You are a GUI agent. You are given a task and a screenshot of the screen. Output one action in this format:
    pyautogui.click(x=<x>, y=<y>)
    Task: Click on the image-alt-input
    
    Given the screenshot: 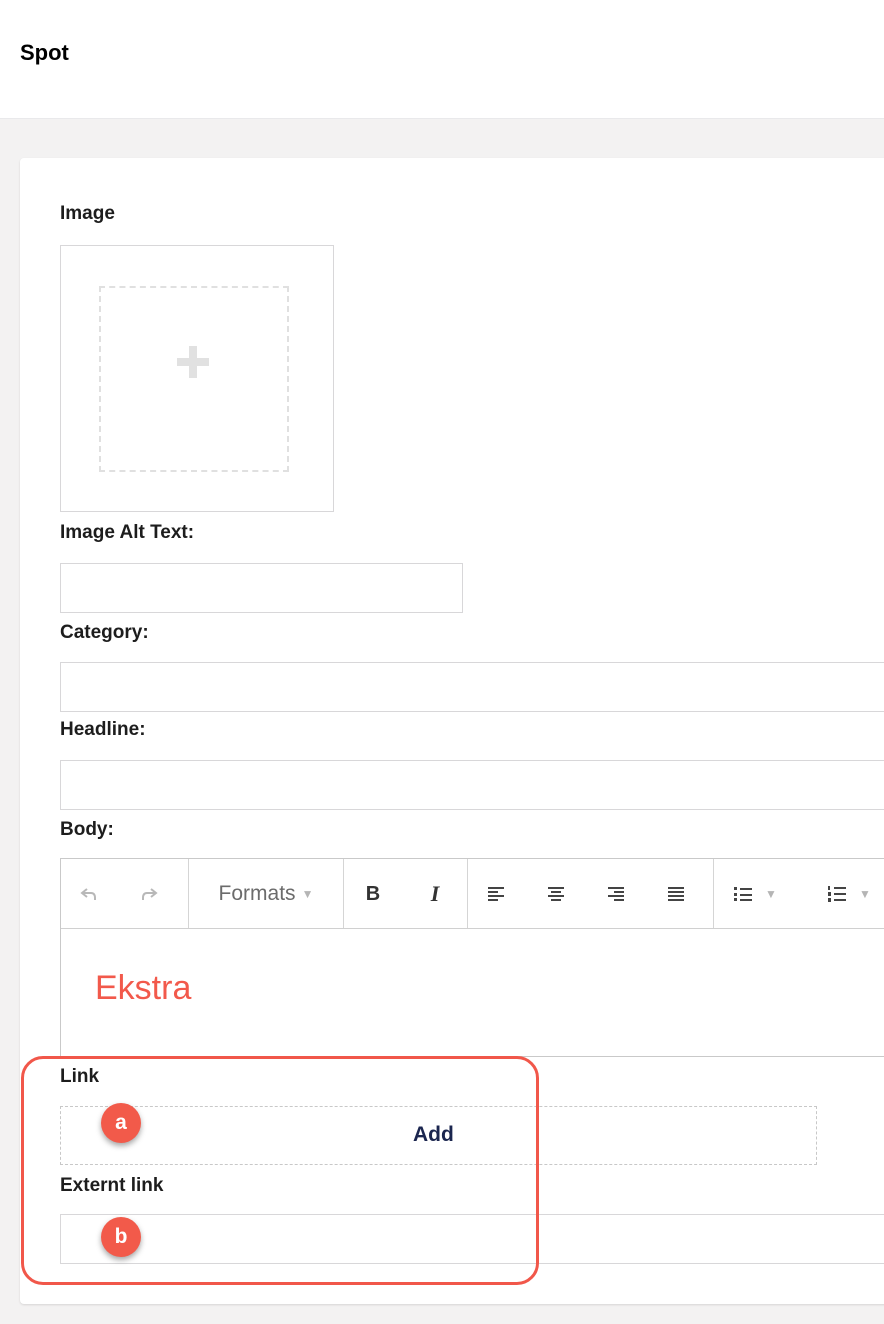 What is the action you would take?
    pyautogui.click(x=261, y=588)
    